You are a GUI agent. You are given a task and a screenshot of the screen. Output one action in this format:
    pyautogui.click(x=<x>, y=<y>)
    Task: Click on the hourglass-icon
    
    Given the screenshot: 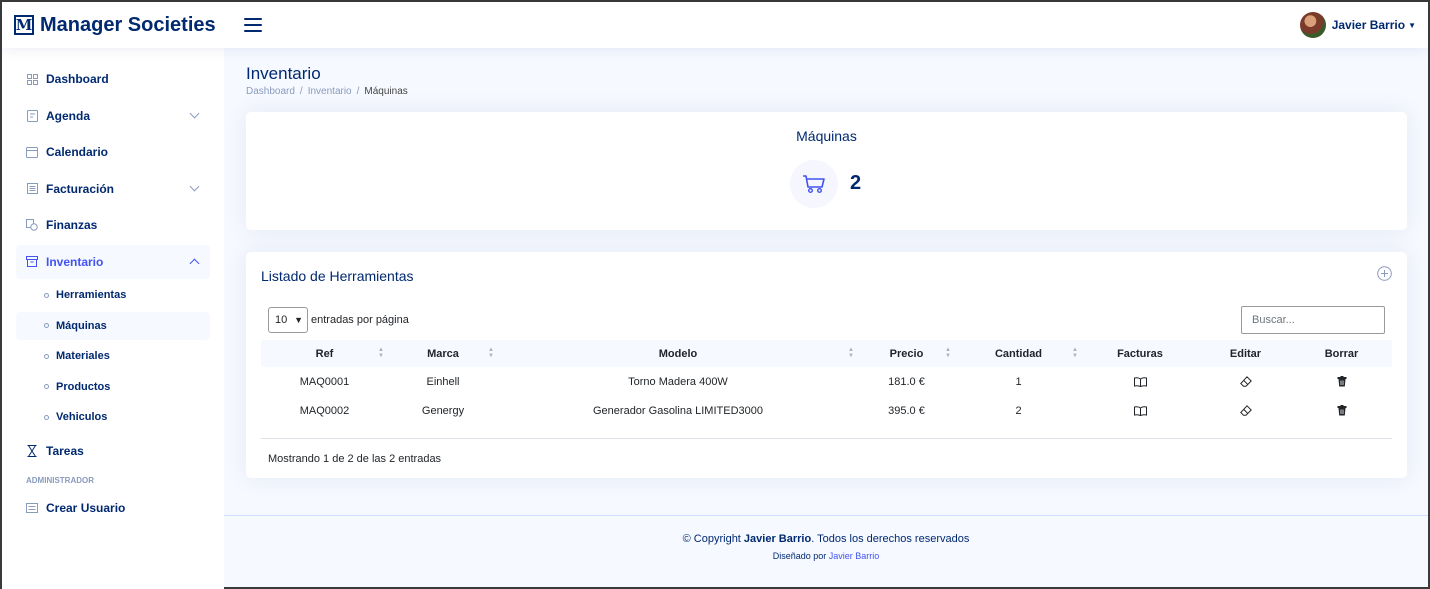 What is the action you would take?
    pyautogui.click(x=32, y=450)
    